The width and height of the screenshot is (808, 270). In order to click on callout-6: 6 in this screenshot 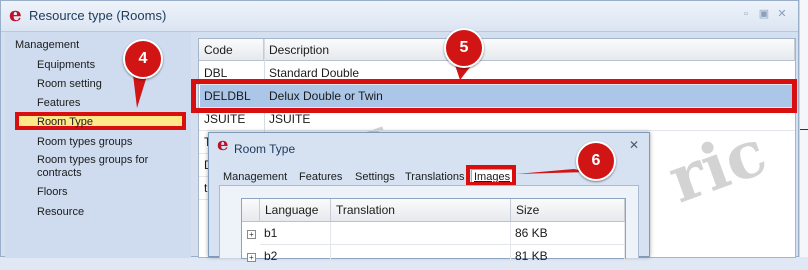, I will do `click(596, 161)`.